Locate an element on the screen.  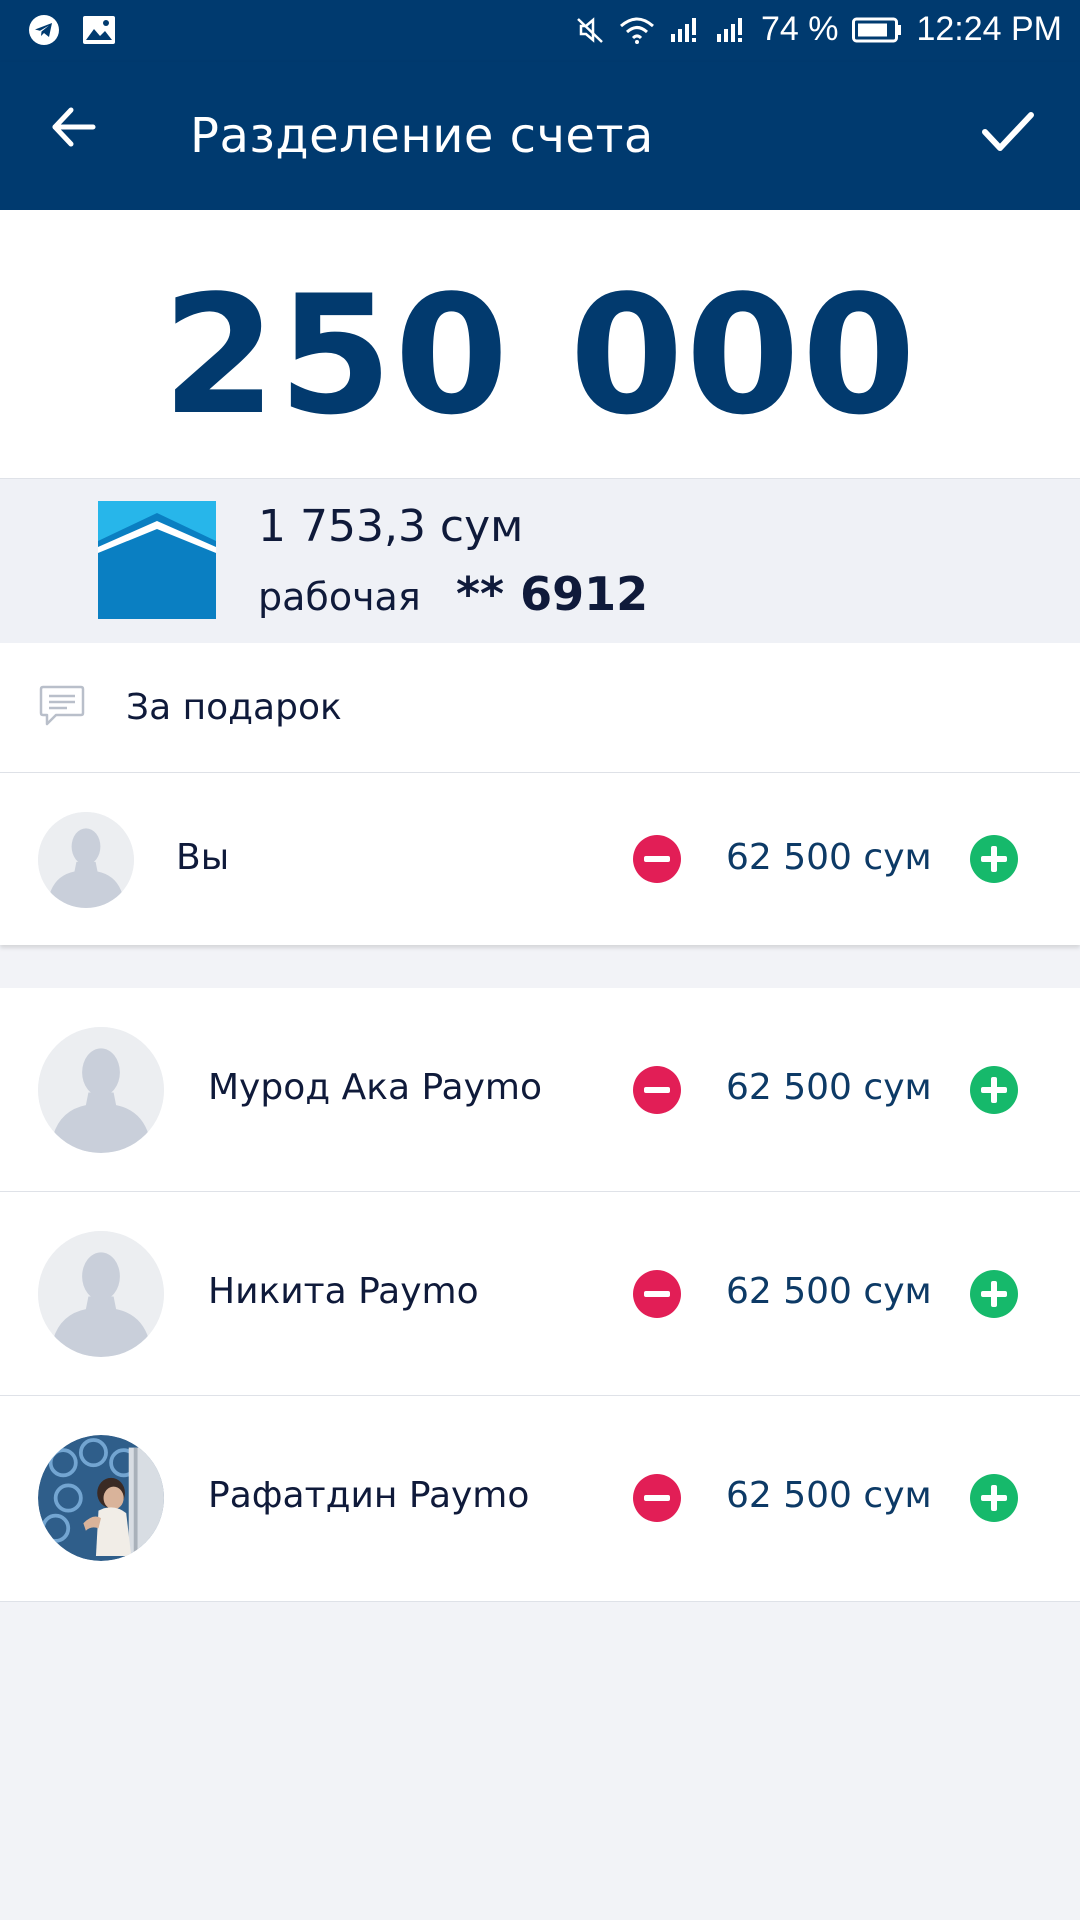
comment-text: За подарок is located at coordinates (234, 707).